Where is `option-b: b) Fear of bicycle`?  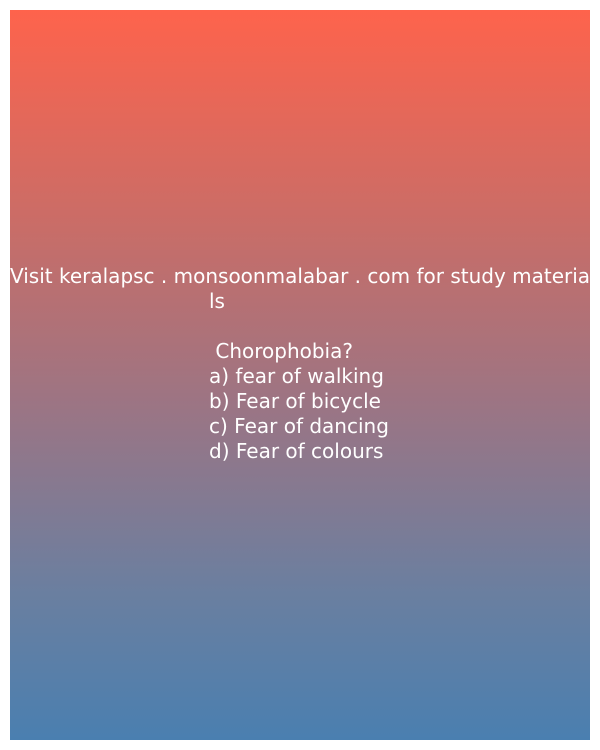
option-b: b) Fear of bicycle is located at coordinates (295, 401).